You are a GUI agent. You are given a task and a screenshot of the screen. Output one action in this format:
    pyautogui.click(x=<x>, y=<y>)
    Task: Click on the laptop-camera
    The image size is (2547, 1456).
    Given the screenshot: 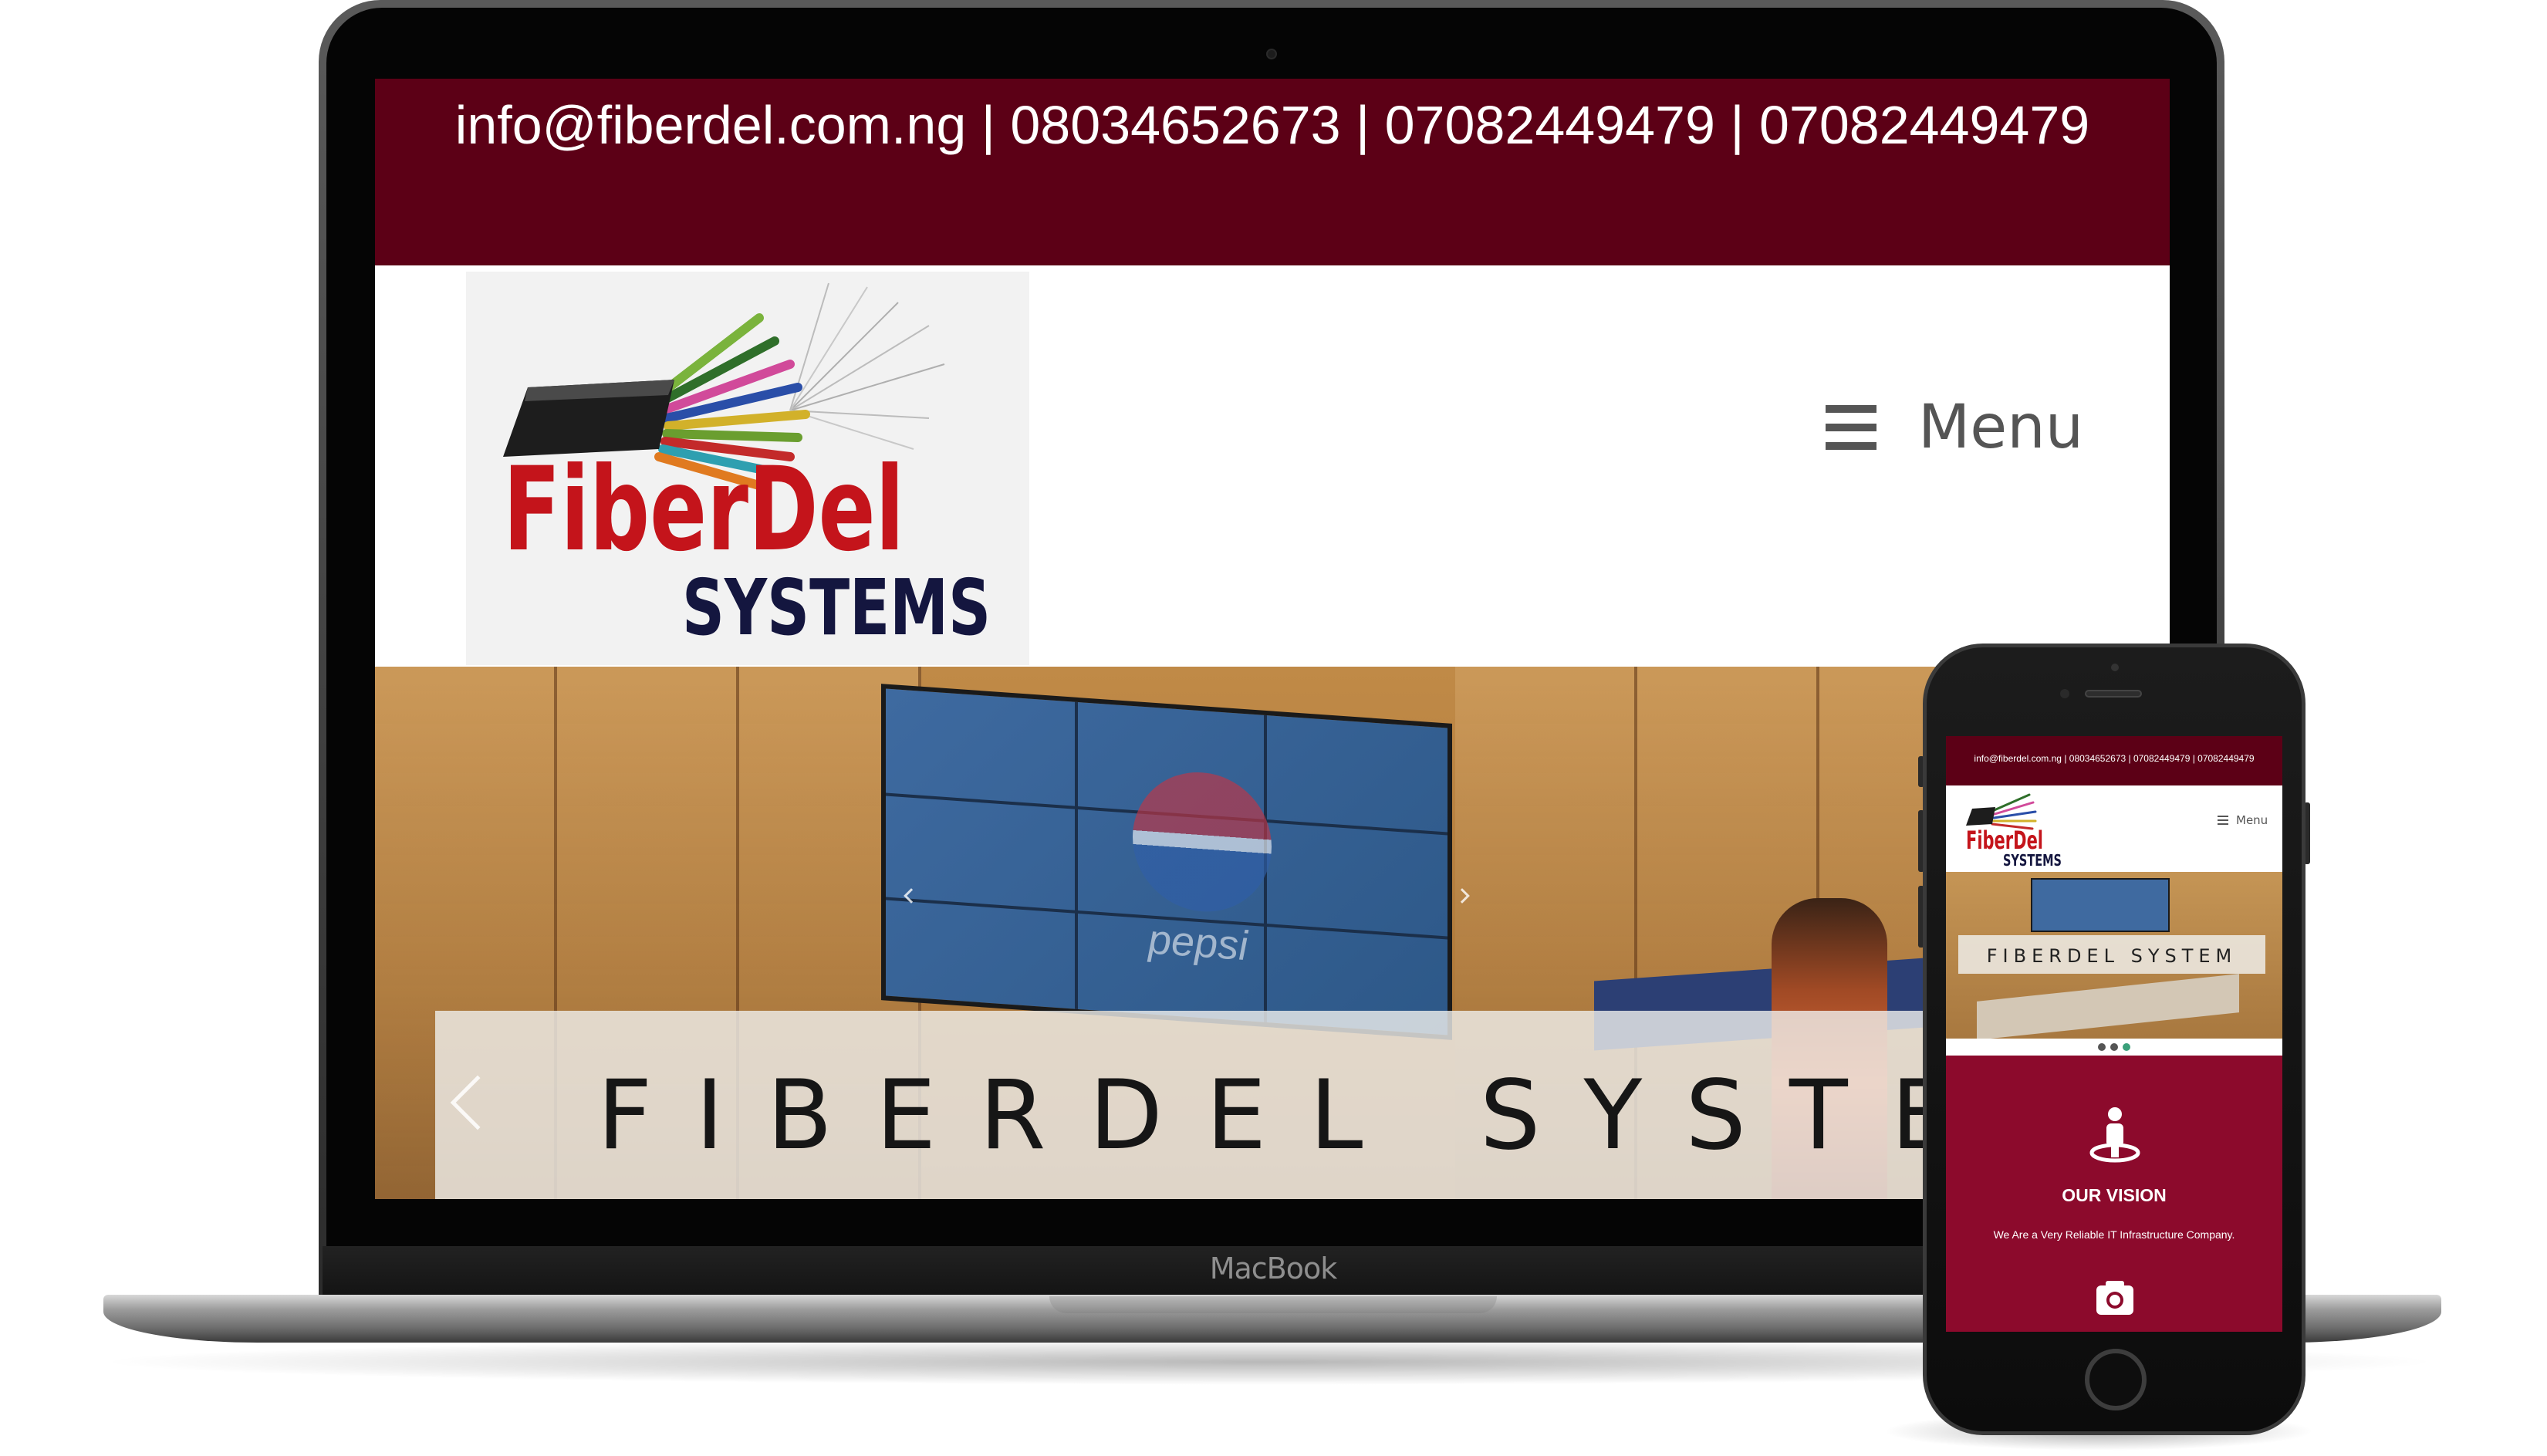 What is the action you would take?
    pyautogui.click(x=1271, y=54)
    